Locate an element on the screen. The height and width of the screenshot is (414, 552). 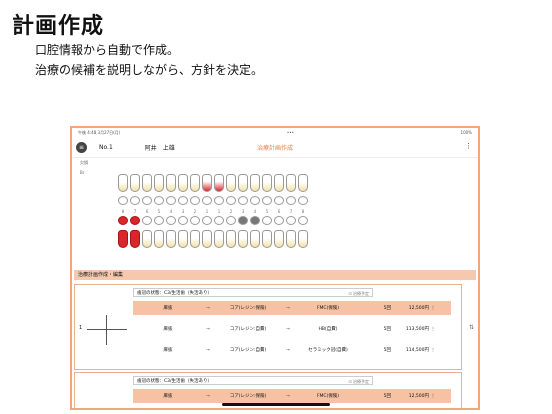
tooth-number: 1 is located at coordinates (207, 211).